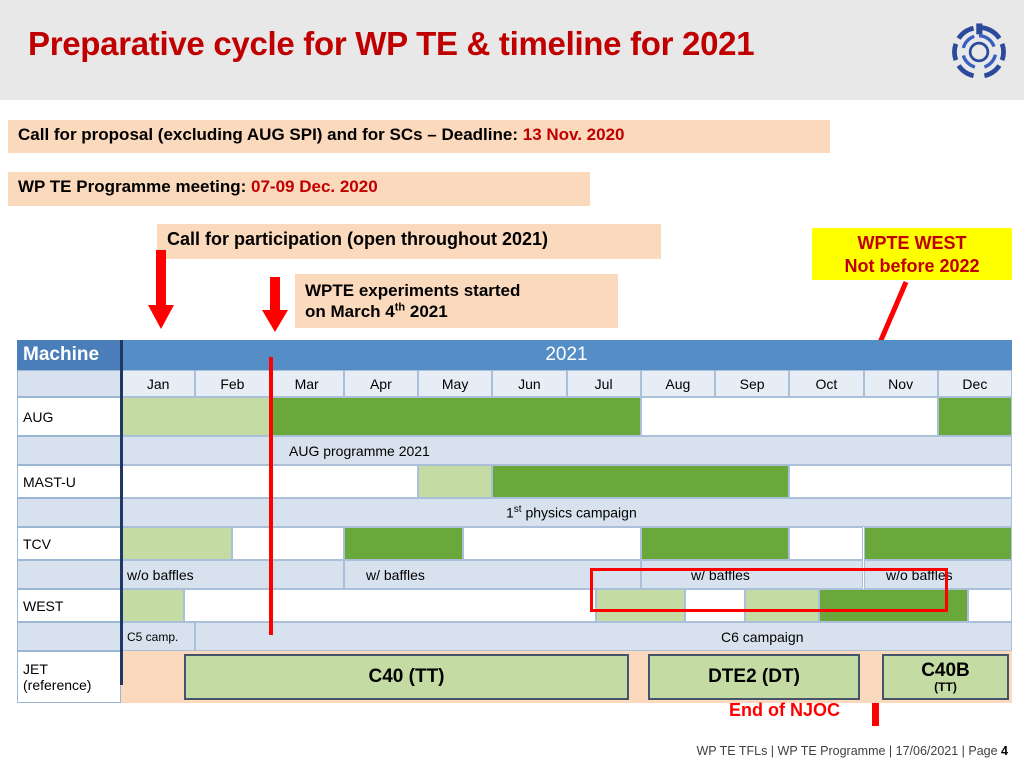  I want to click on jet-box-c40b: C40B (TT), so click(945, 677).